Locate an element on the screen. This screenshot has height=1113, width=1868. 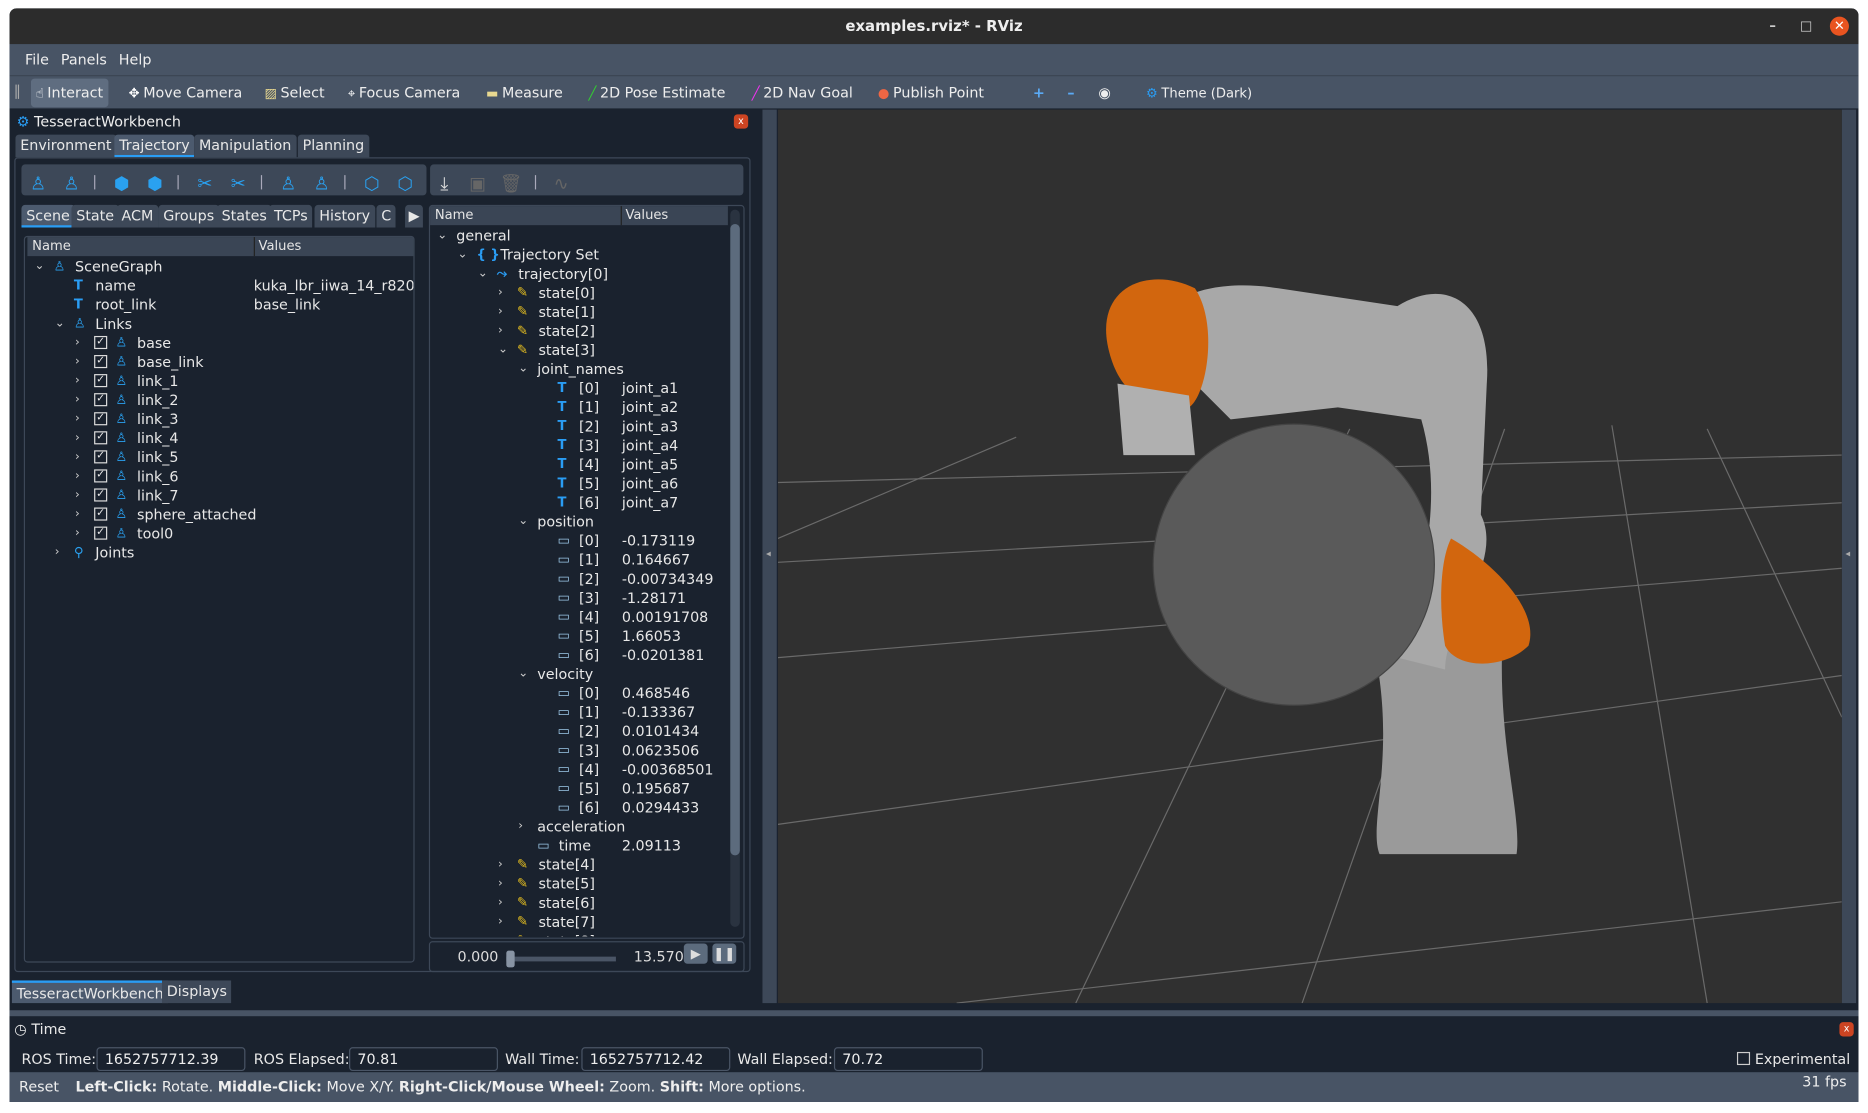
subtab-state: State is located at coordinates (95, 216).